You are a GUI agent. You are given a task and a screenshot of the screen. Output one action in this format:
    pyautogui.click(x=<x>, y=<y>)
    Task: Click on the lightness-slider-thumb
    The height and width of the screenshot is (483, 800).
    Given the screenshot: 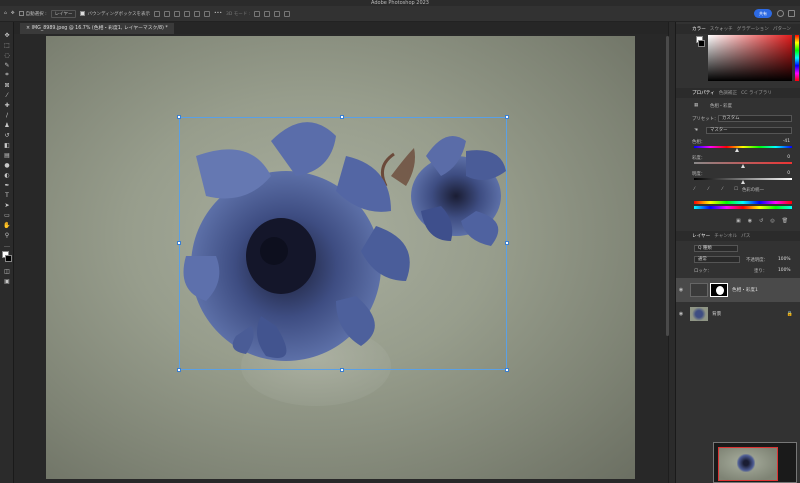 What is the action you would take?
    pyautogui.click(x=743, y=182)
    